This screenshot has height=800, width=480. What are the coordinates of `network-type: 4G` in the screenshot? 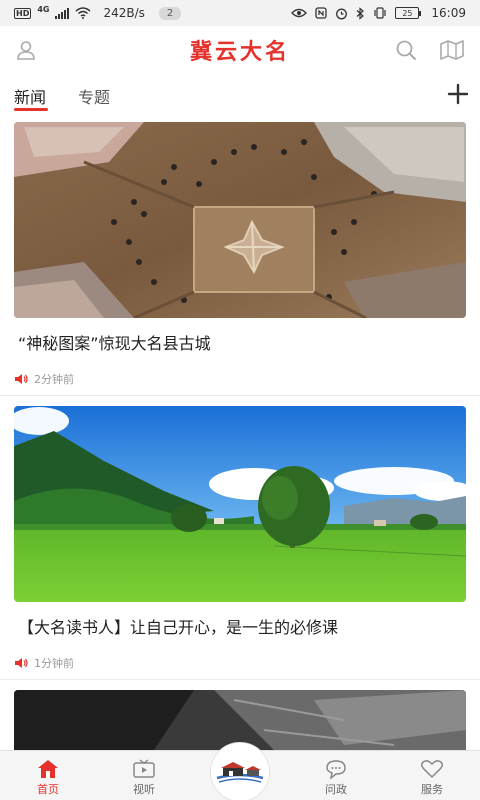 It's located at (43, 9).